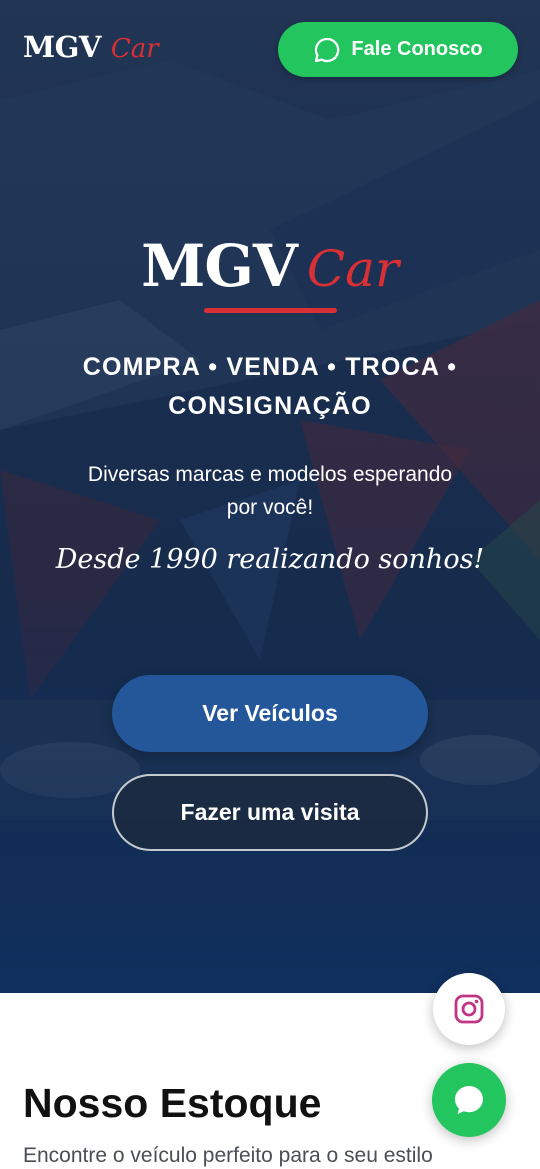 This screenshot has height=1169, width=540. What do you see at coordinates (270, 406) in the screenshot?
I see `services-line-2: CONSIGNAÇÃO` at bounding box center [270, 406].